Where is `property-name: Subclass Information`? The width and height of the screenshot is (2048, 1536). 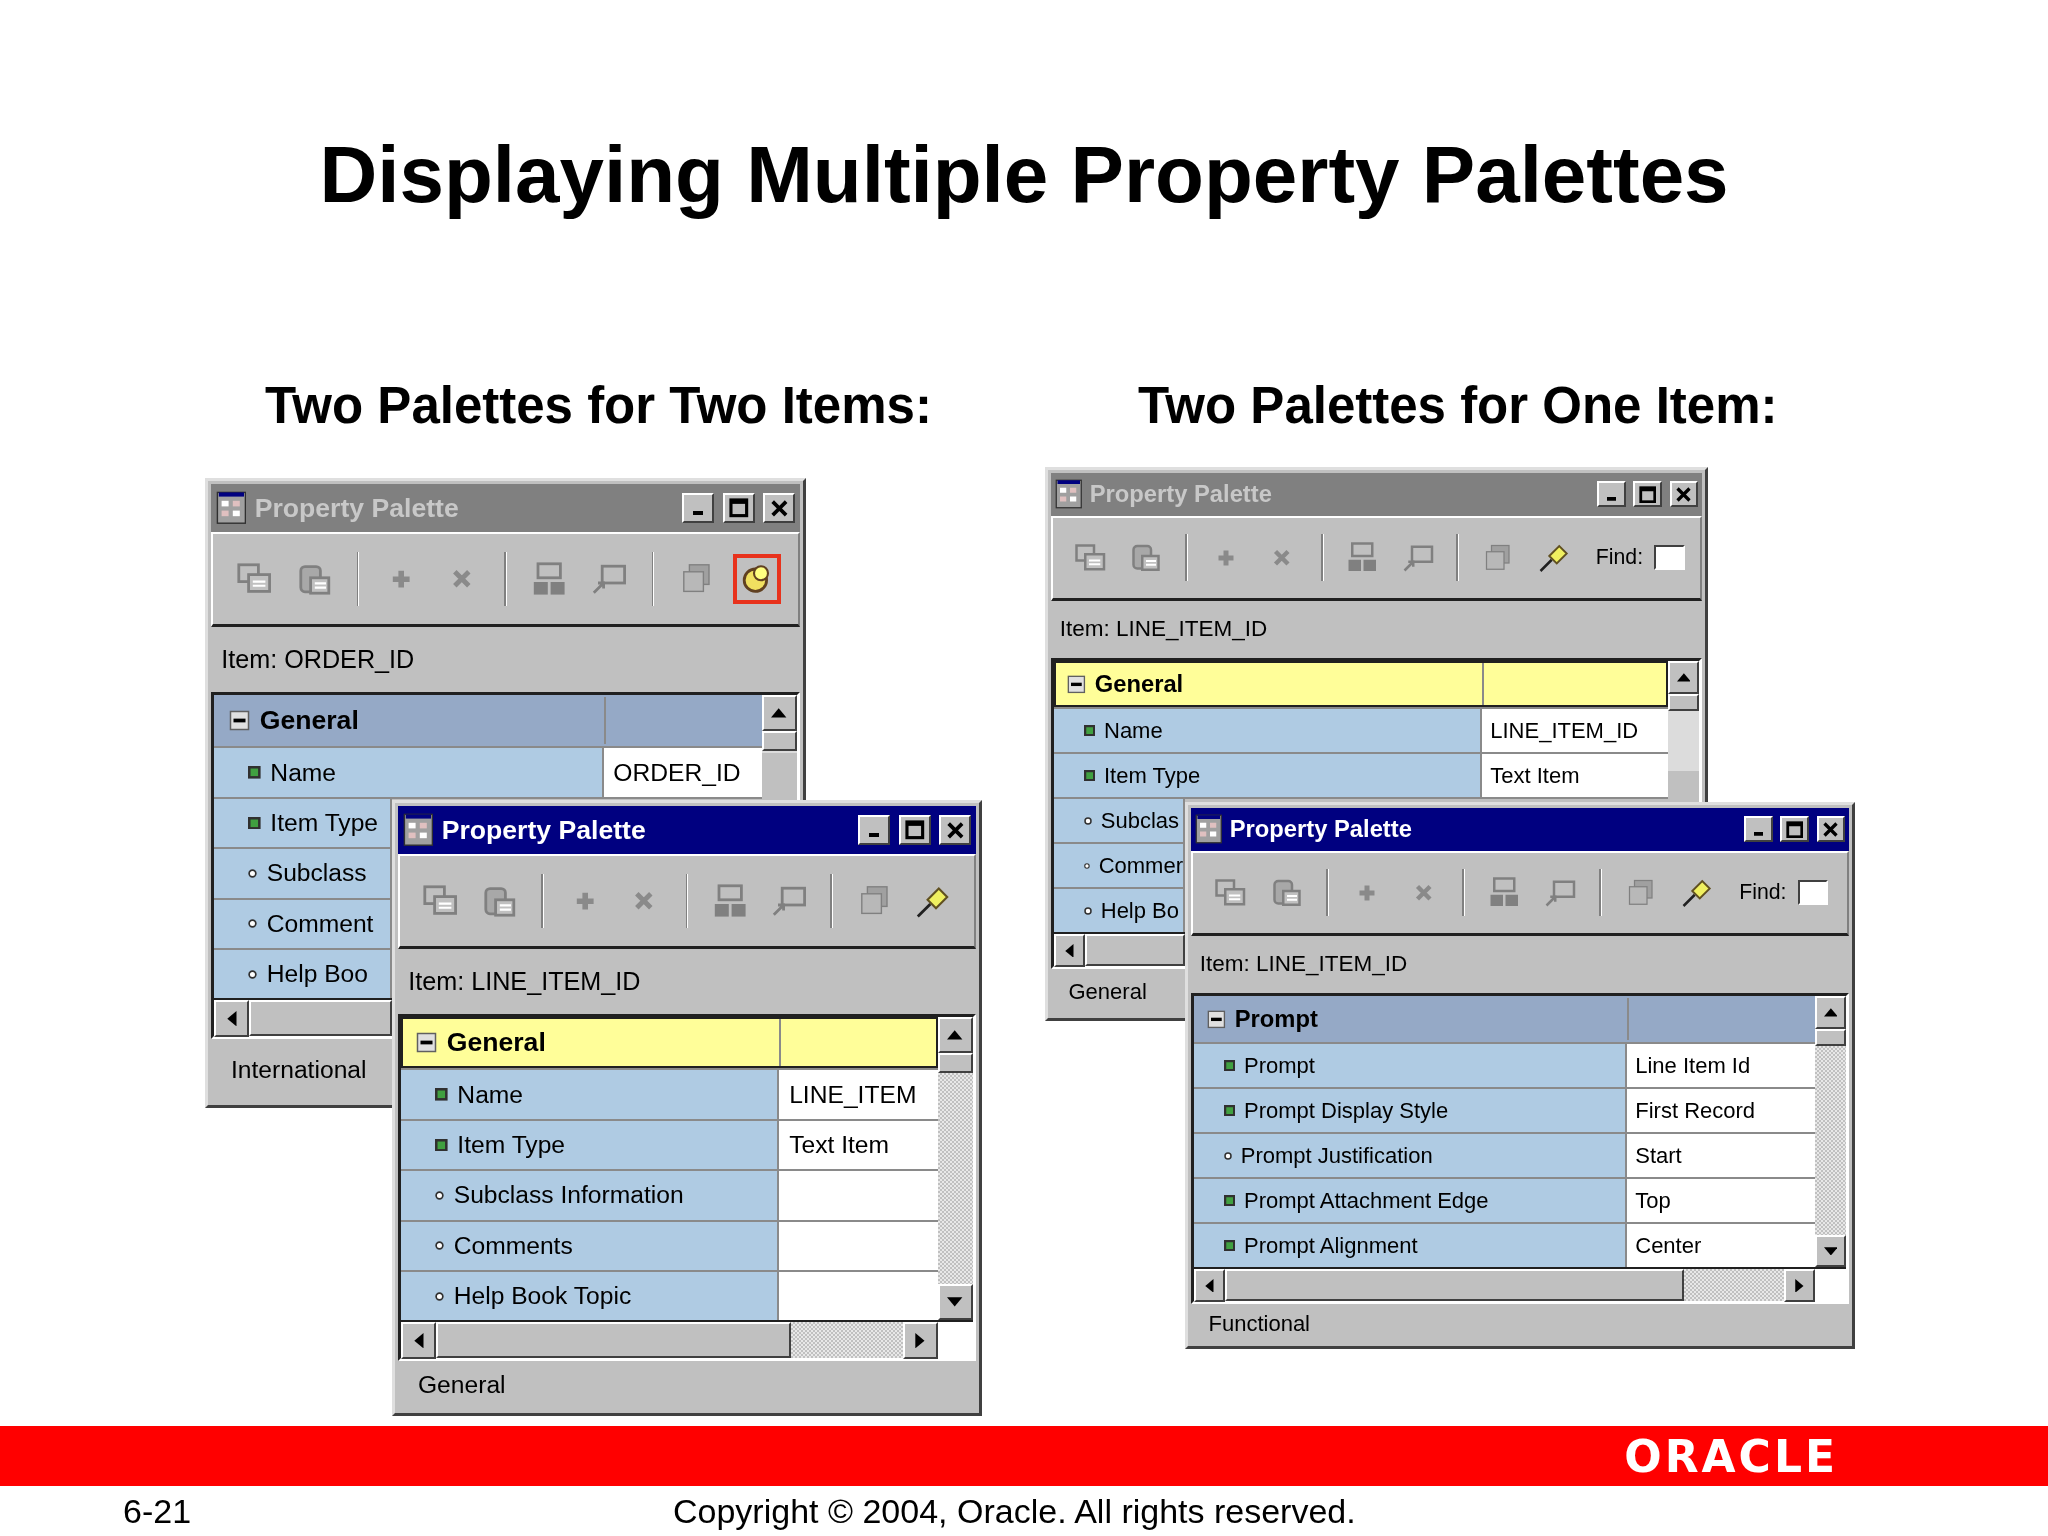
property-name: Subclass Information is located at coordinates (568, 1195).